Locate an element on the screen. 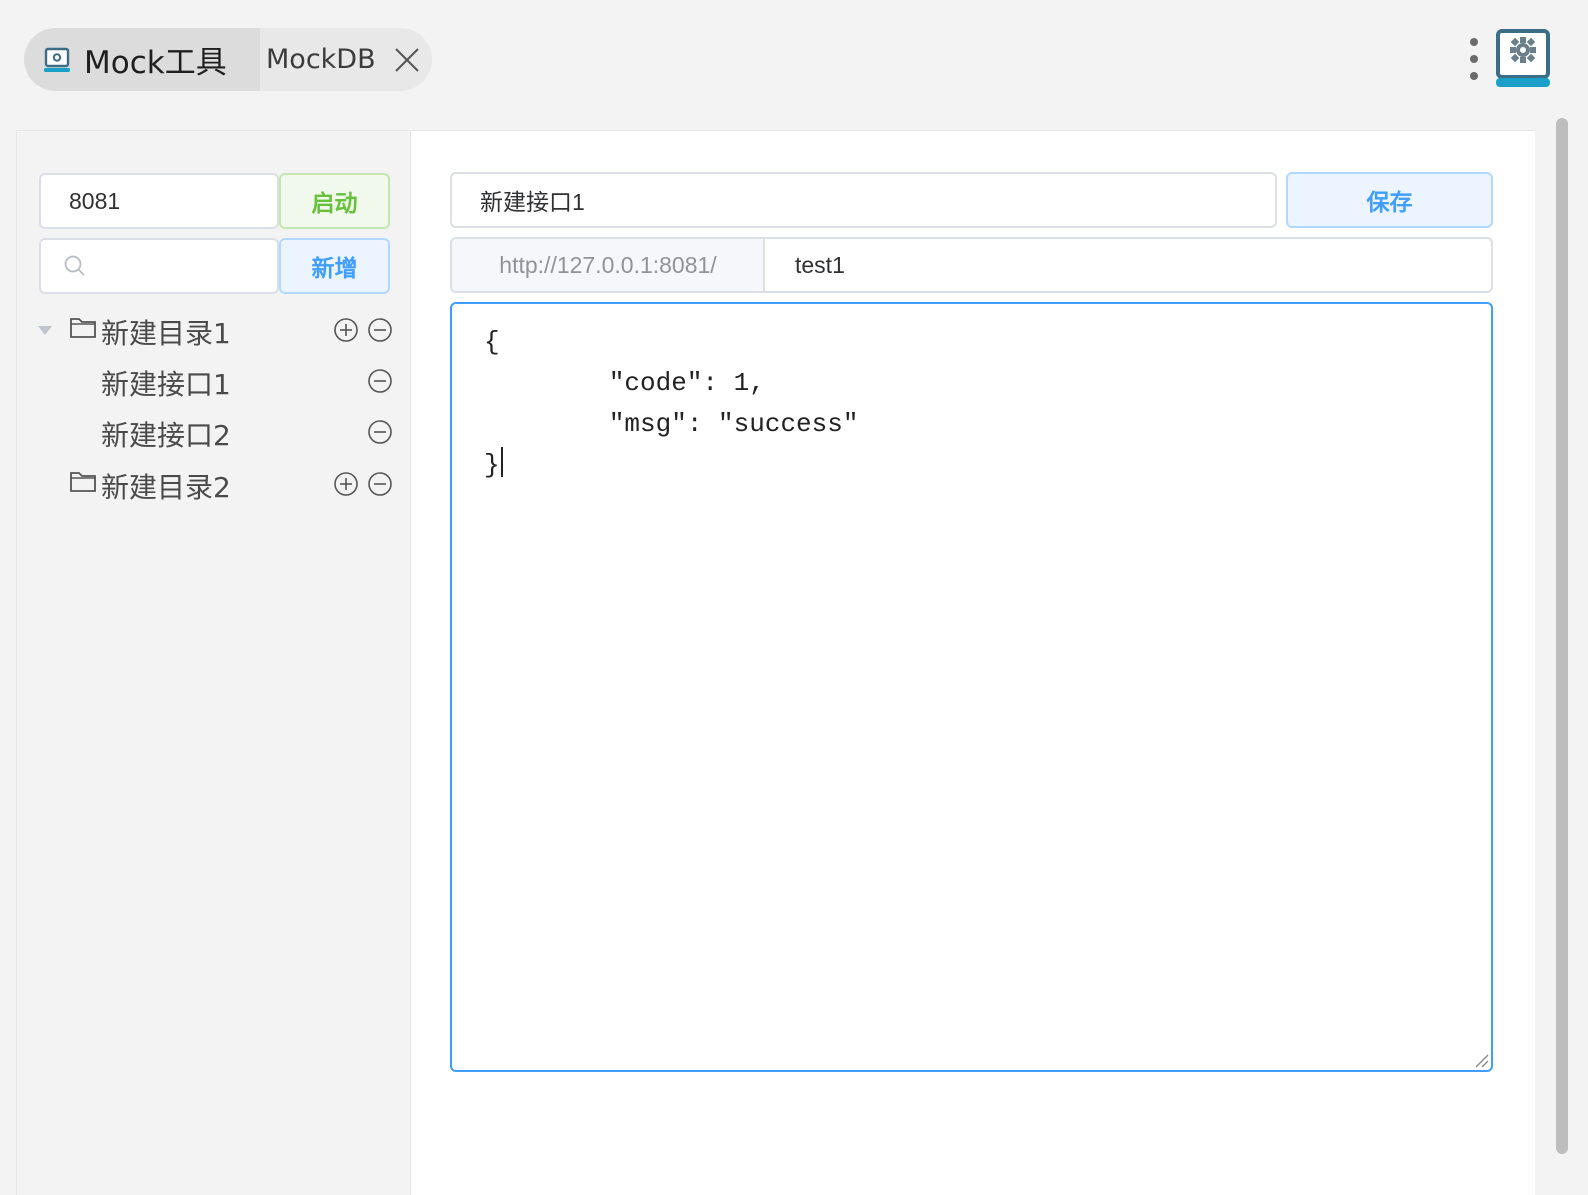 The image size is (1588, 1195). add-button: 新增 is located at coordinates (334, 266).